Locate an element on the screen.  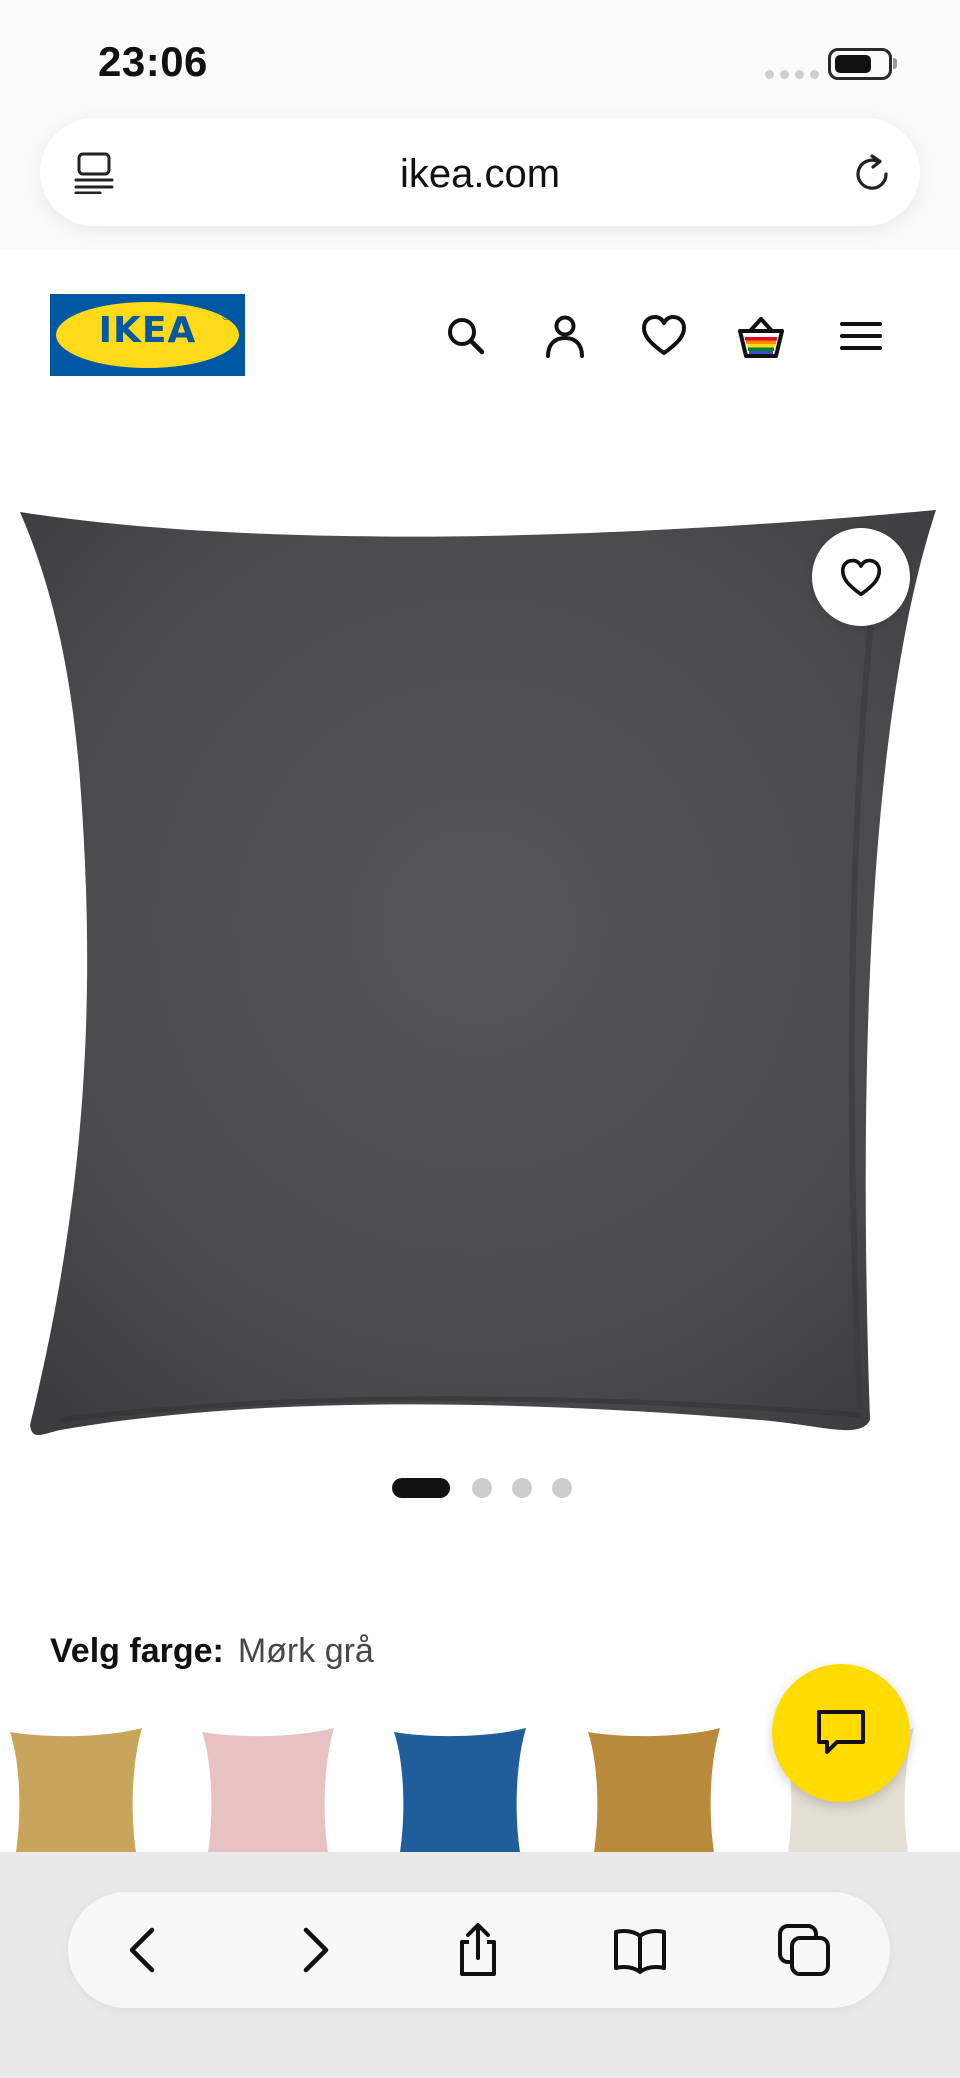
battery-level is located at coordinates (853, 64).